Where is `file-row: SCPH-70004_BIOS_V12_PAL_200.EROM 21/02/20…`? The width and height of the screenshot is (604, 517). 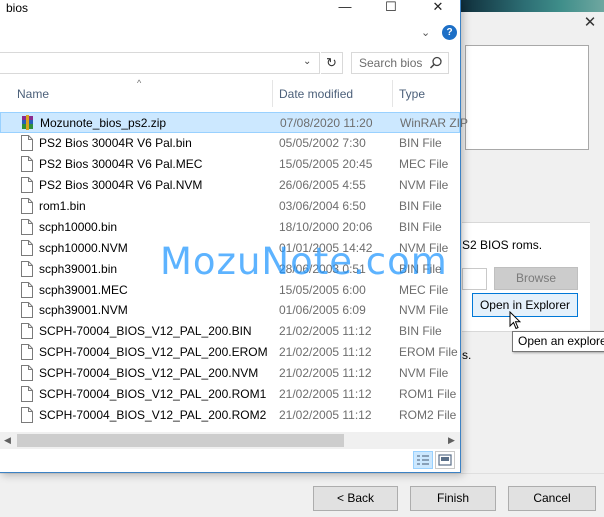 file-row: SCPH-70004_BIOS_V12_PAL_200.EROM 21/02/20… is located at coordinates (230, 352).